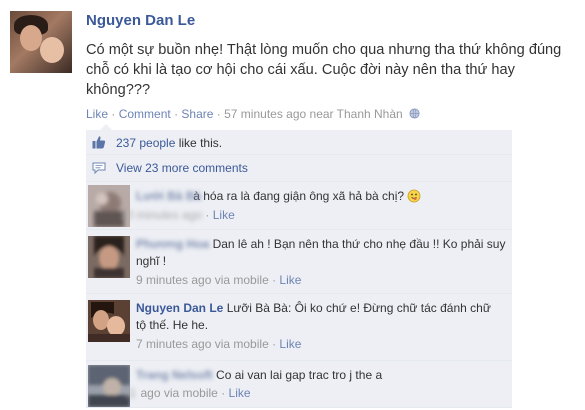  I want to click on globe-icon, so click(414, 113).